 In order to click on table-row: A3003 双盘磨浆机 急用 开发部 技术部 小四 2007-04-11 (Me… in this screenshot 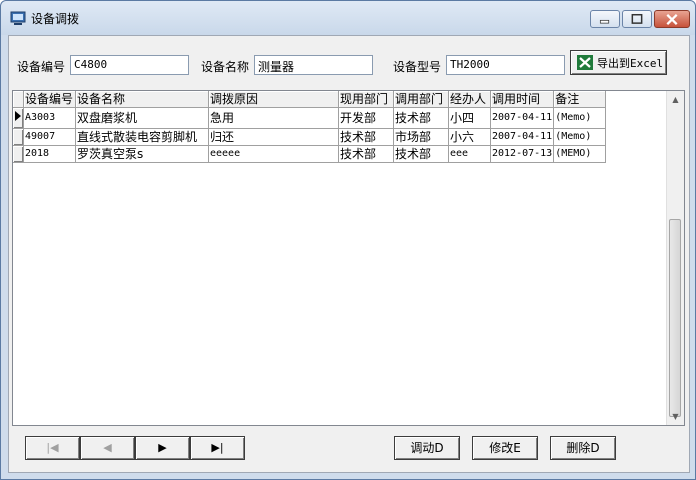, I will do `click(310, 118)`.